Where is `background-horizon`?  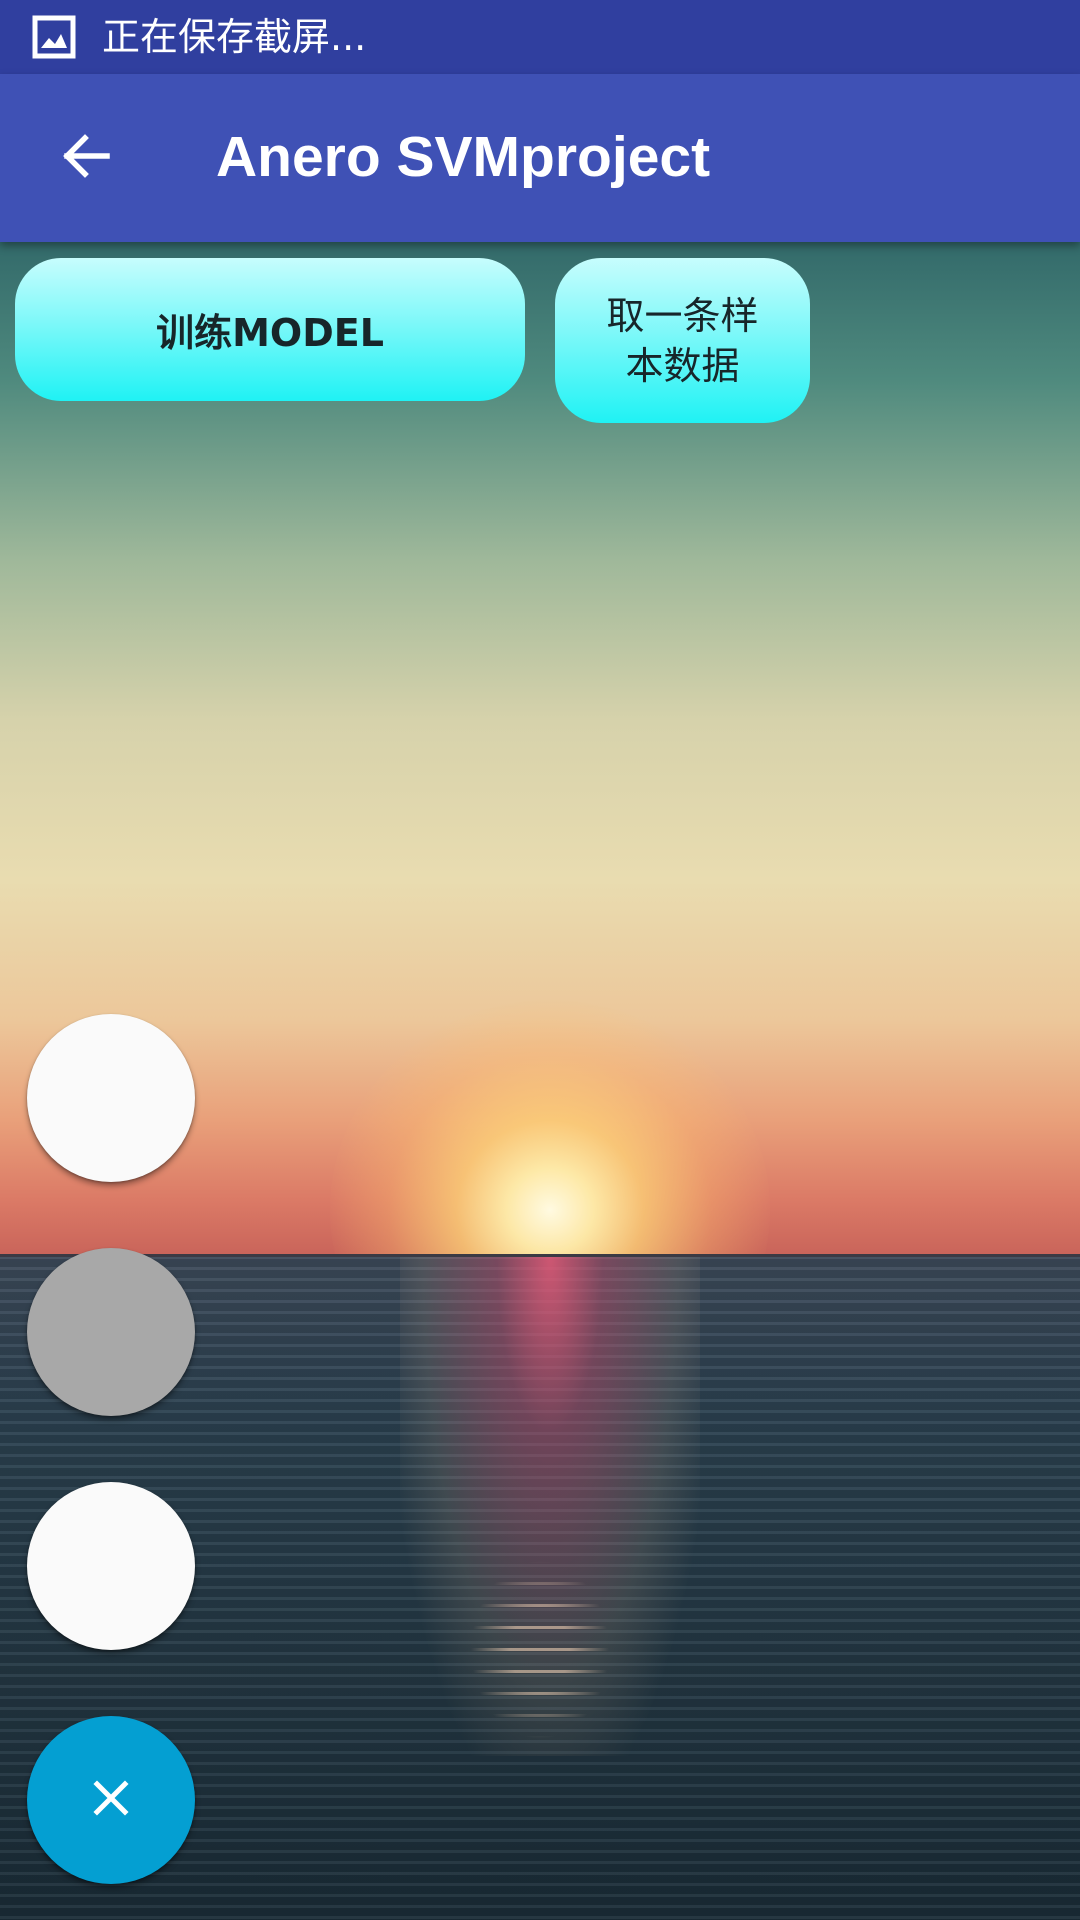
background-horizon is located at coordinates (540, 1255).